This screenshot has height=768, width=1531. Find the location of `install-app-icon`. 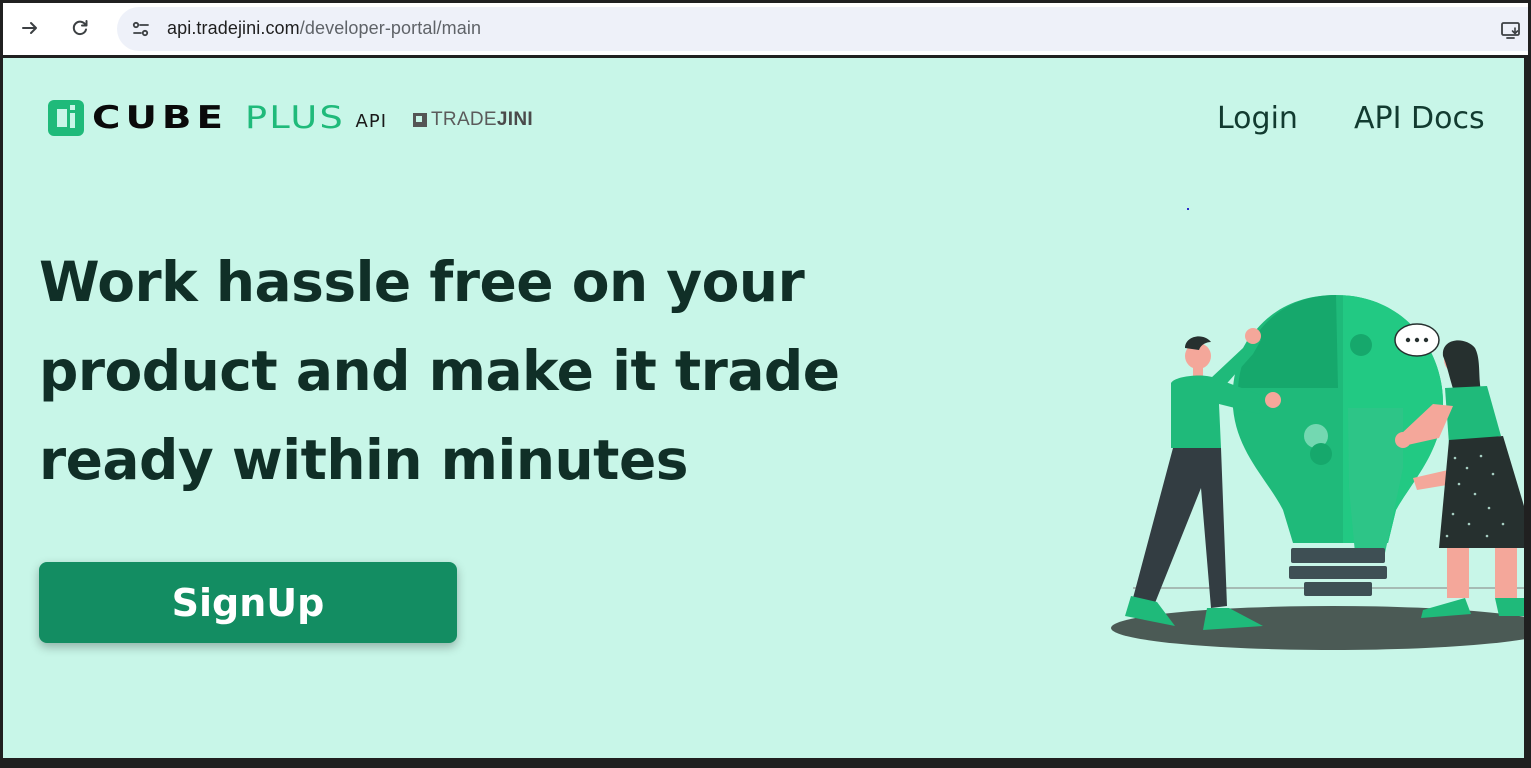

install-app-icon is located at coordinates (1510, 30).